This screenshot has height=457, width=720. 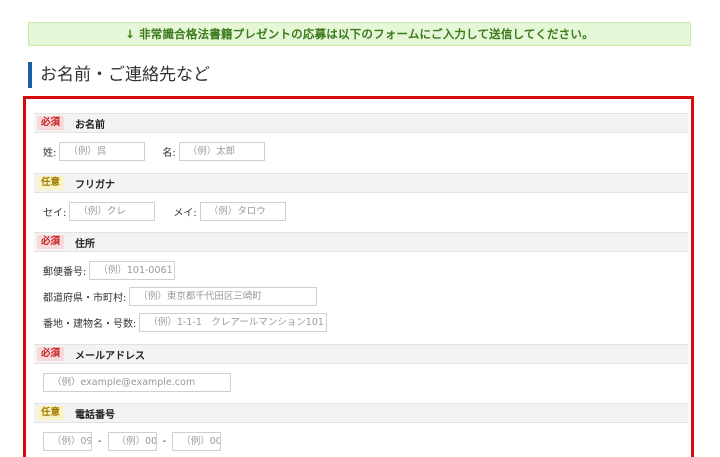 I want to click on name-label: お名前, so click(x=90, y=125).